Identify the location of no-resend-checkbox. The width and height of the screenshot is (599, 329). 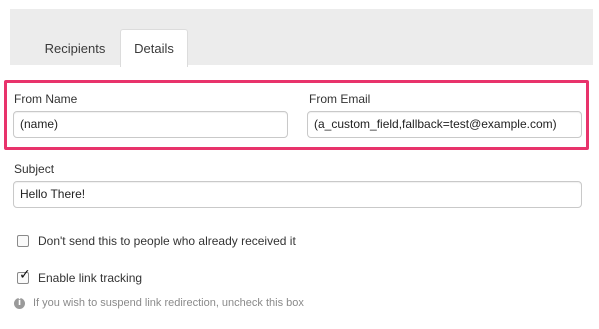
(23, 241).